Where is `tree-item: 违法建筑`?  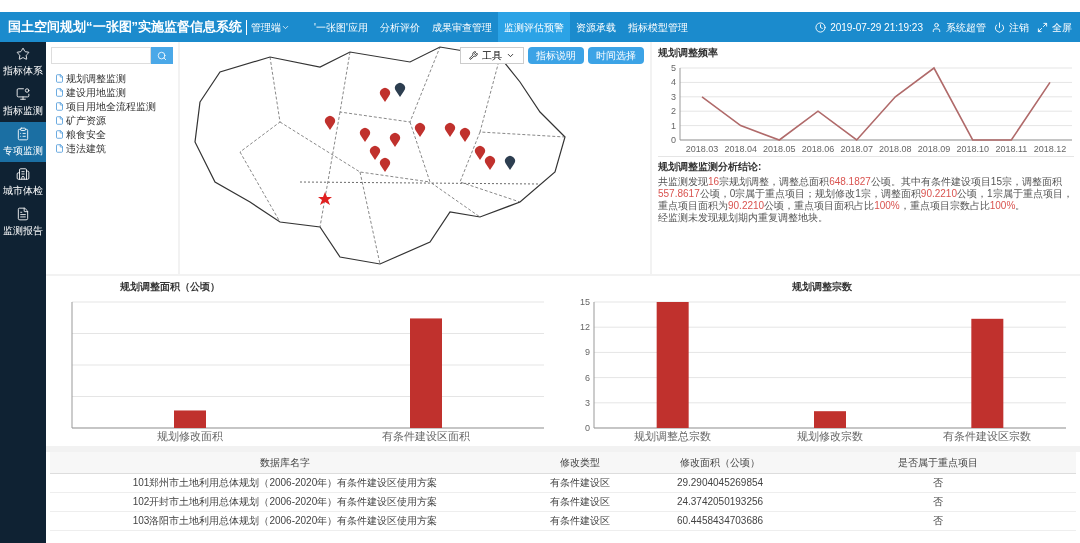 tree-item: 违法建筑 is located at coordinates (114, 148).